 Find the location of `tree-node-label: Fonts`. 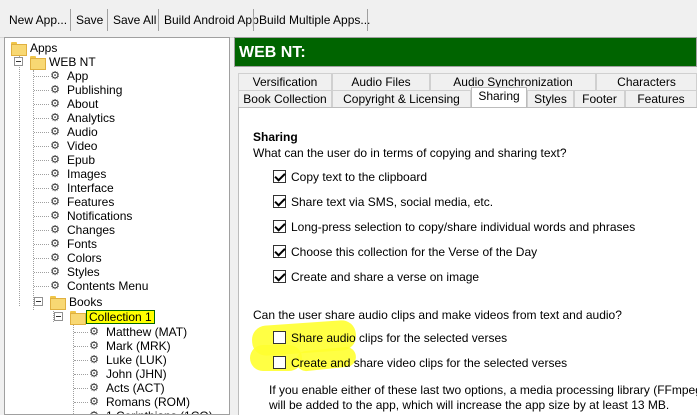

tree-node-label: Fonts is located at coordinates (82, 244).